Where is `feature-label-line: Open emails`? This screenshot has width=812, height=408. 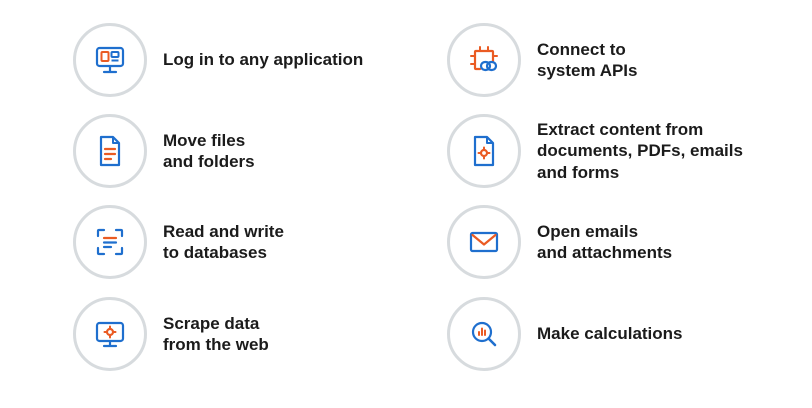 feature-label-line: Open emails is located at coordinates (588, 231).